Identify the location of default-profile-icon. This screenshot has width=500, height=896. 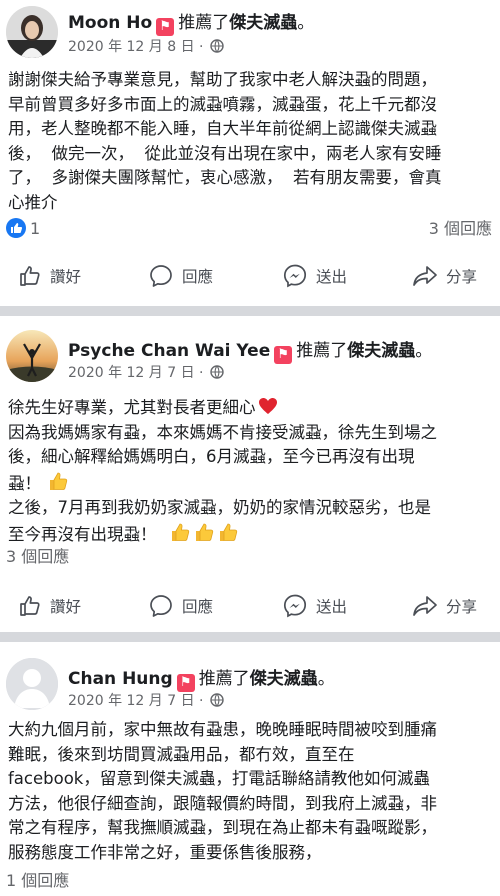
(32, 684).